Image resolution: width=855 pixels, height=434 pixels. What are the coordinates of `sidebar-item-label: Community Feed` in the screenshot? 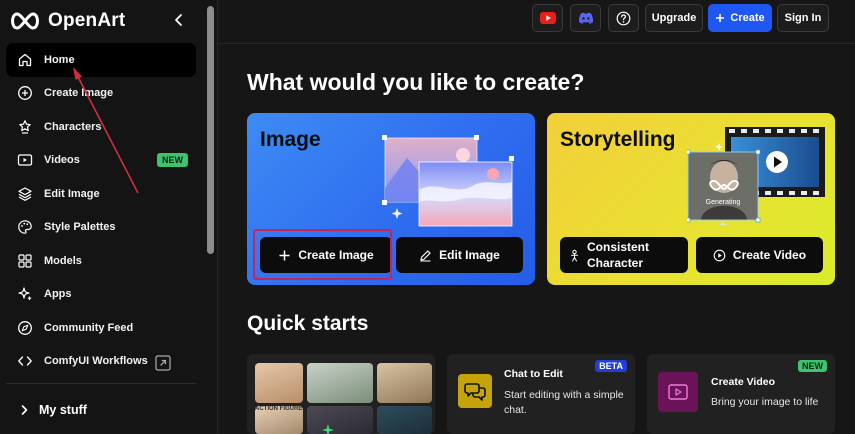 It's located at (89, 327).